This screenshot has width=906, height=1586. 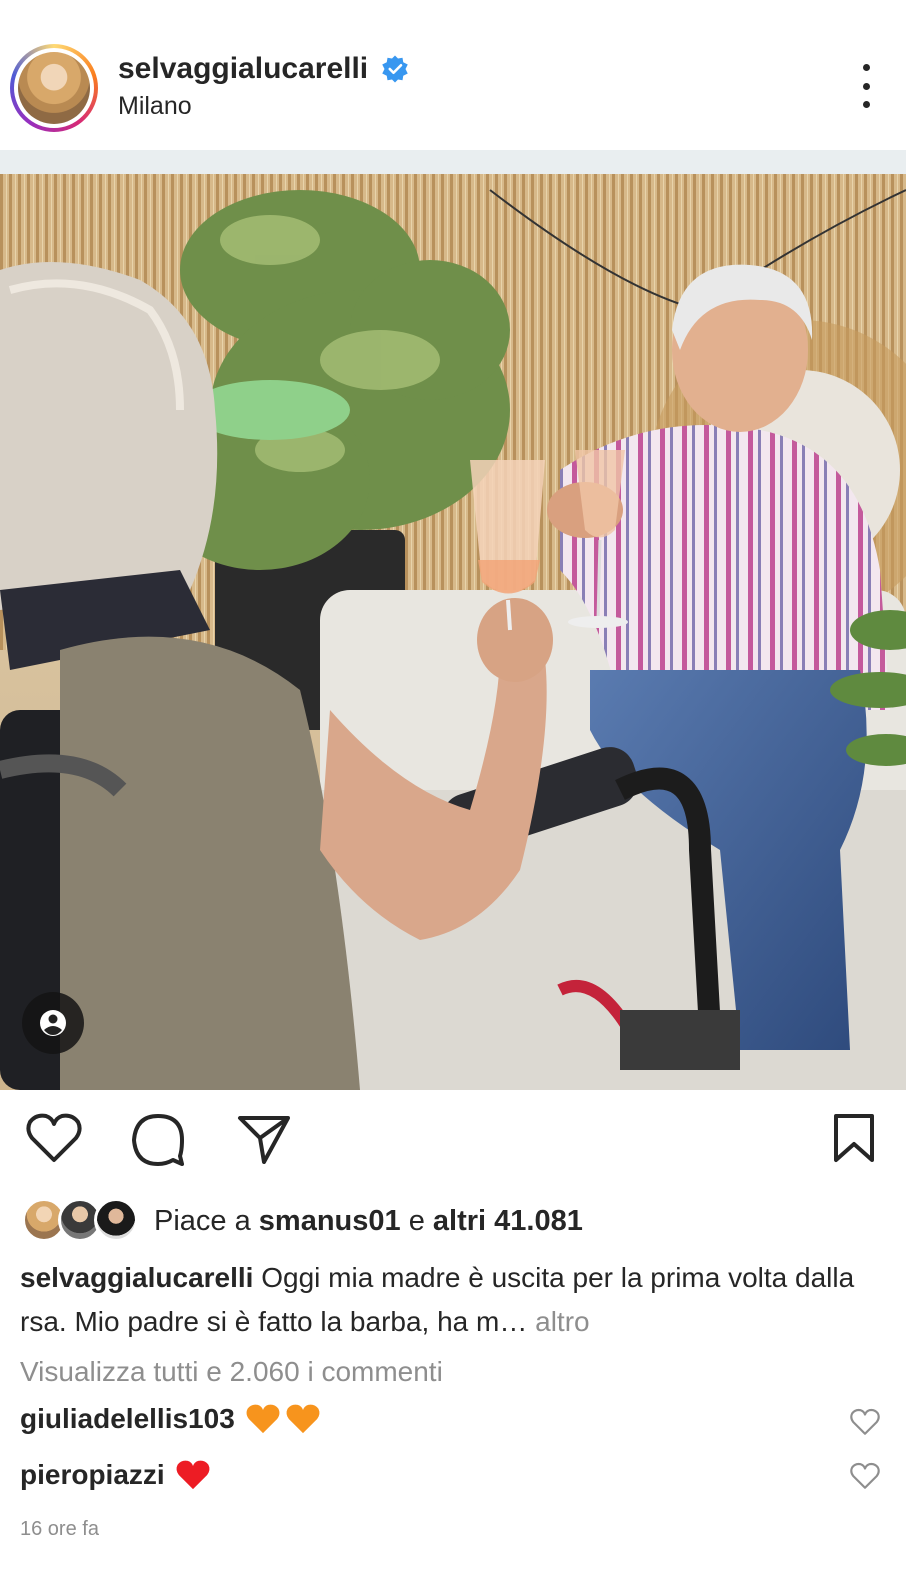 I want to click on post-username: selvaggialucarelli, so click(x=243, y=69).